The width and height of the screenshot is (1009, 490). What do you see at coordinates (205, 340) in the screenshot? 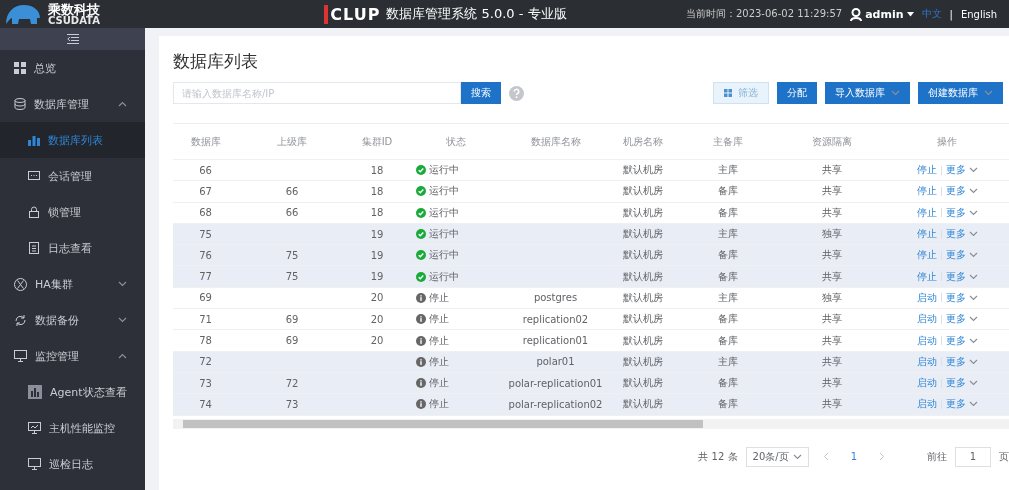
I see `table-cell: 78` at bounding box center [205, 340].